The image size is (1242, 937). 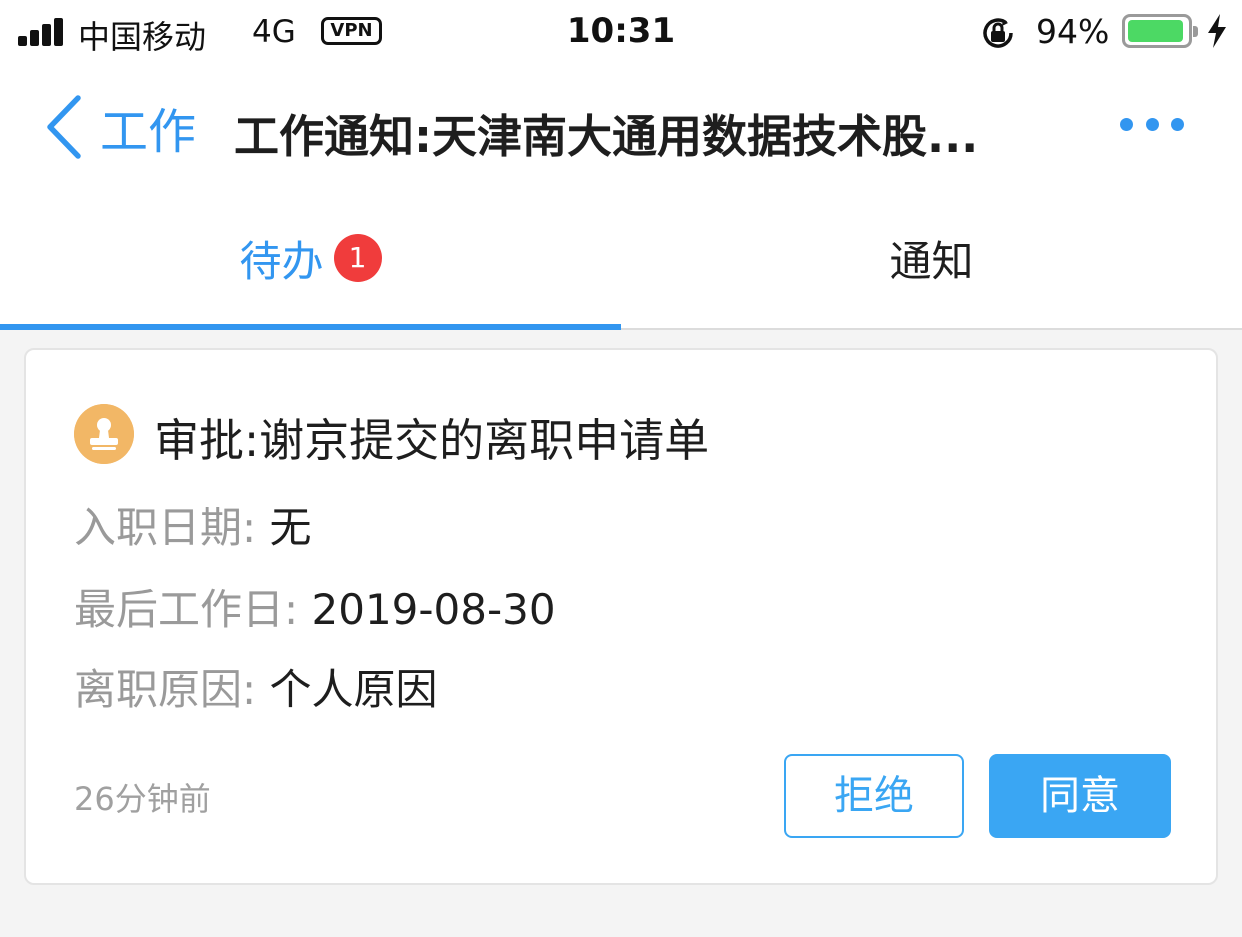 What do you see at coordinates (357, 258) in the screenshot?
I see `unread-badge: 1` at bounding box center [357, 258].